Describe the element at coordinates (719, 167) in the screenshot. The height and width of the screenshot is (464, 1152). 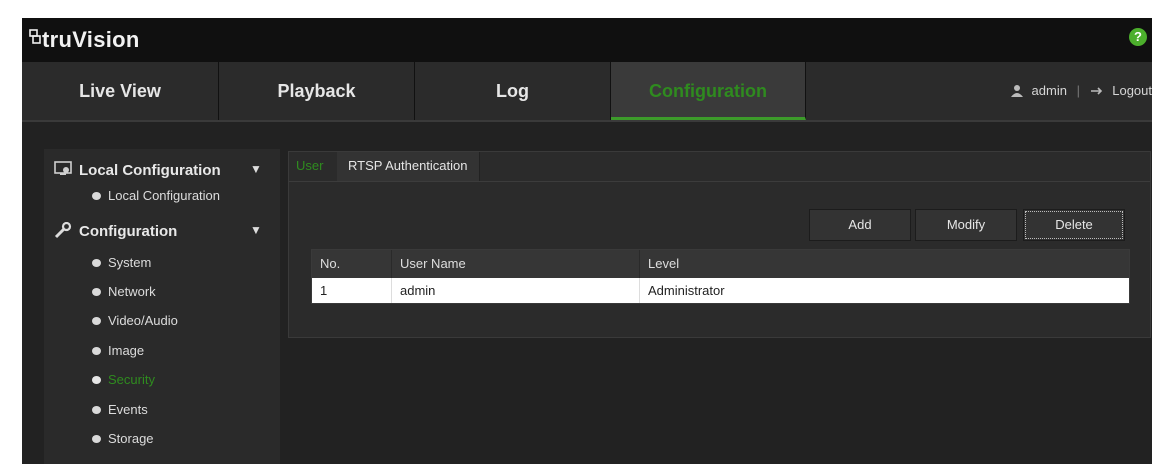
I see `sub-tabs: User RTSP Authentication` at that location.